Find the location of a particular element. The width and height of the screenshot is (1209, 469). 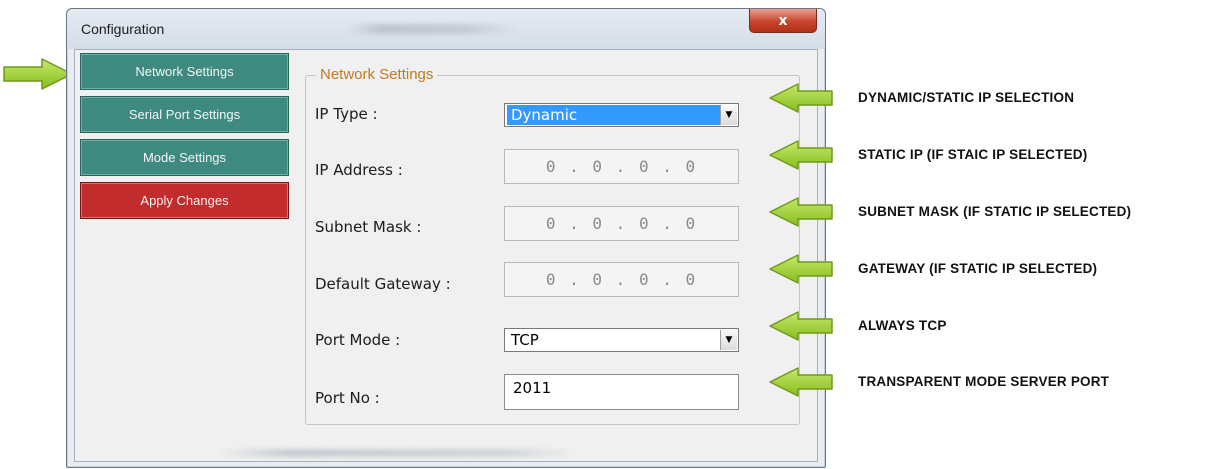

port-mode-value: TCP is located at coordinates (525, 340).